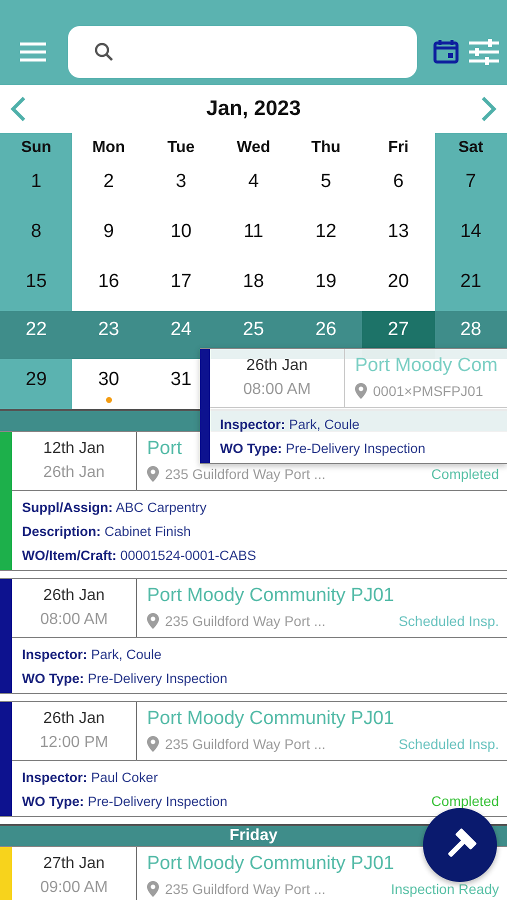 The height and width of the screenshot is (900, 507). Describe the element at coordinates (74, 473) in the screenshot. I see `card-time: 26th Jan` at that location.